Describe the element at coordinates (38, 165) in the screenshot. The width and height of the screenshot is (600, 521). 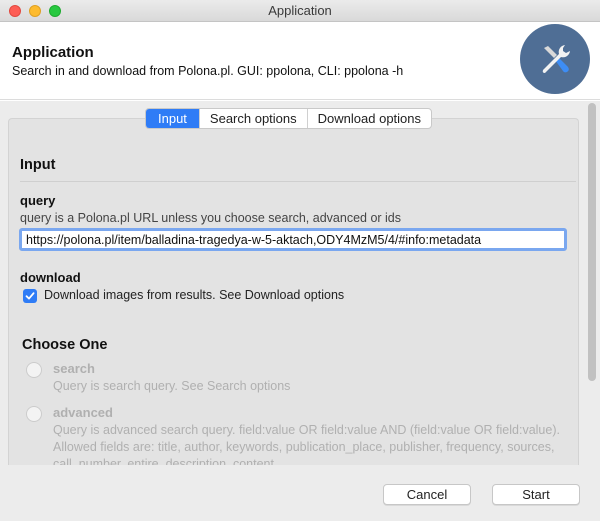
I see `input-section-title: Input` at that location.